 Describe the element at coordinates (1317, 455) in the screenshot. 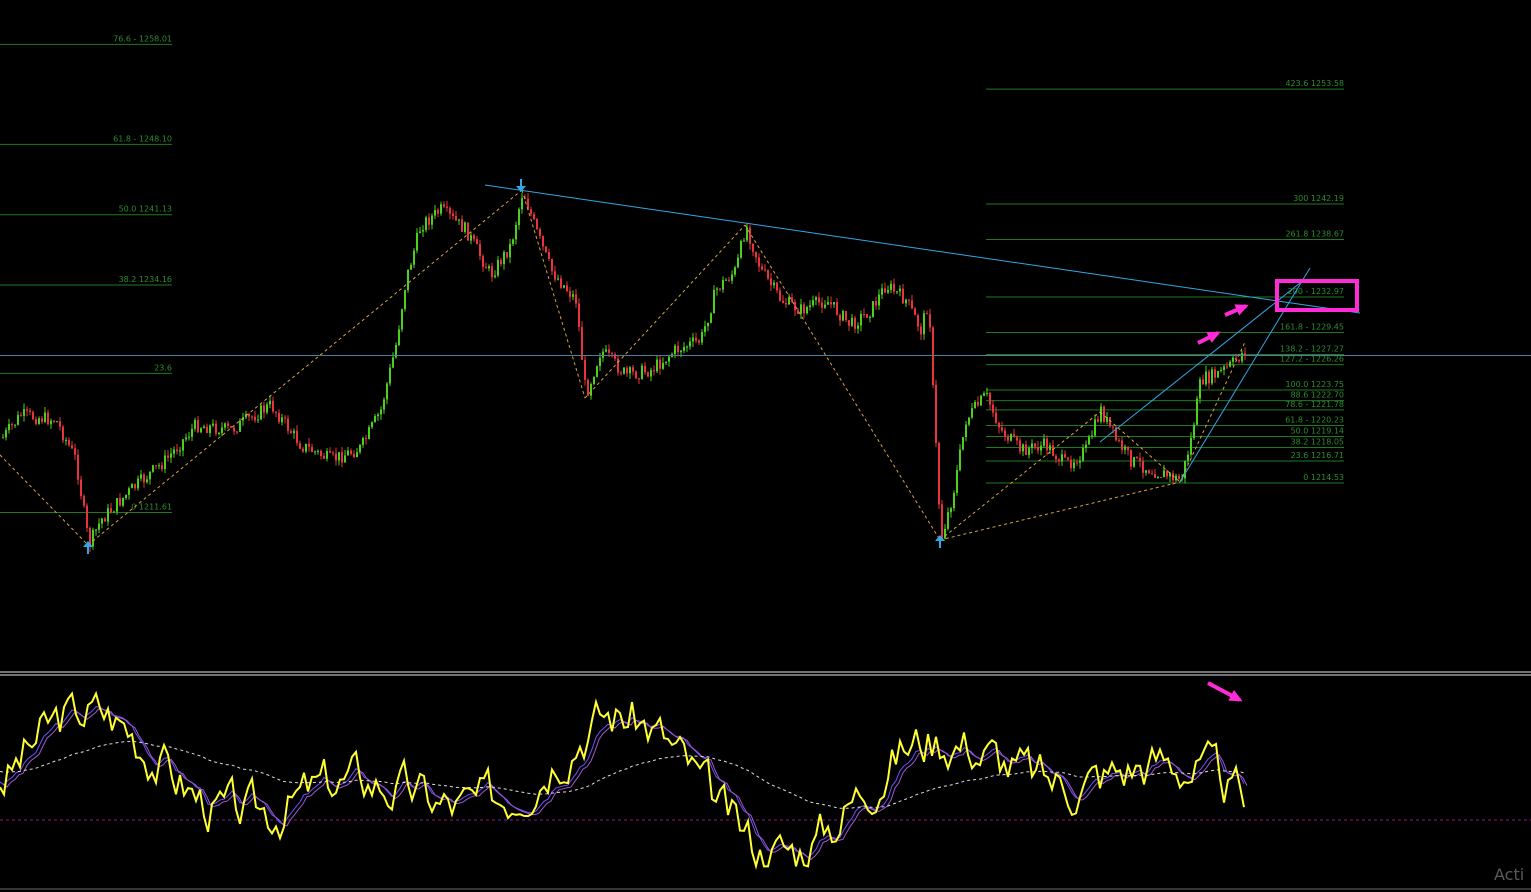

I see `fib-right-label: 23.6 1216.71` at that location.